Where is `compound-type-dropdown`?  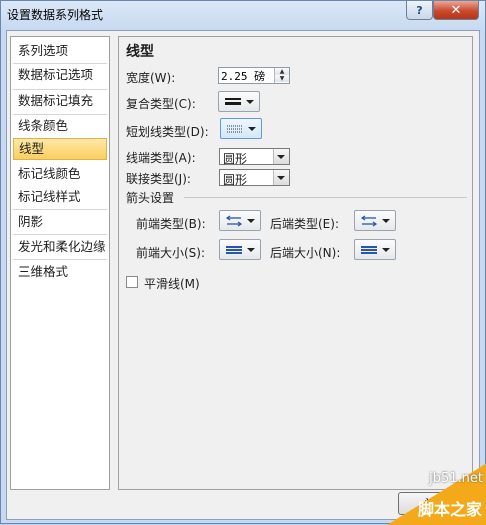
compound-type-dropdown is located at coordinates (239, 101).